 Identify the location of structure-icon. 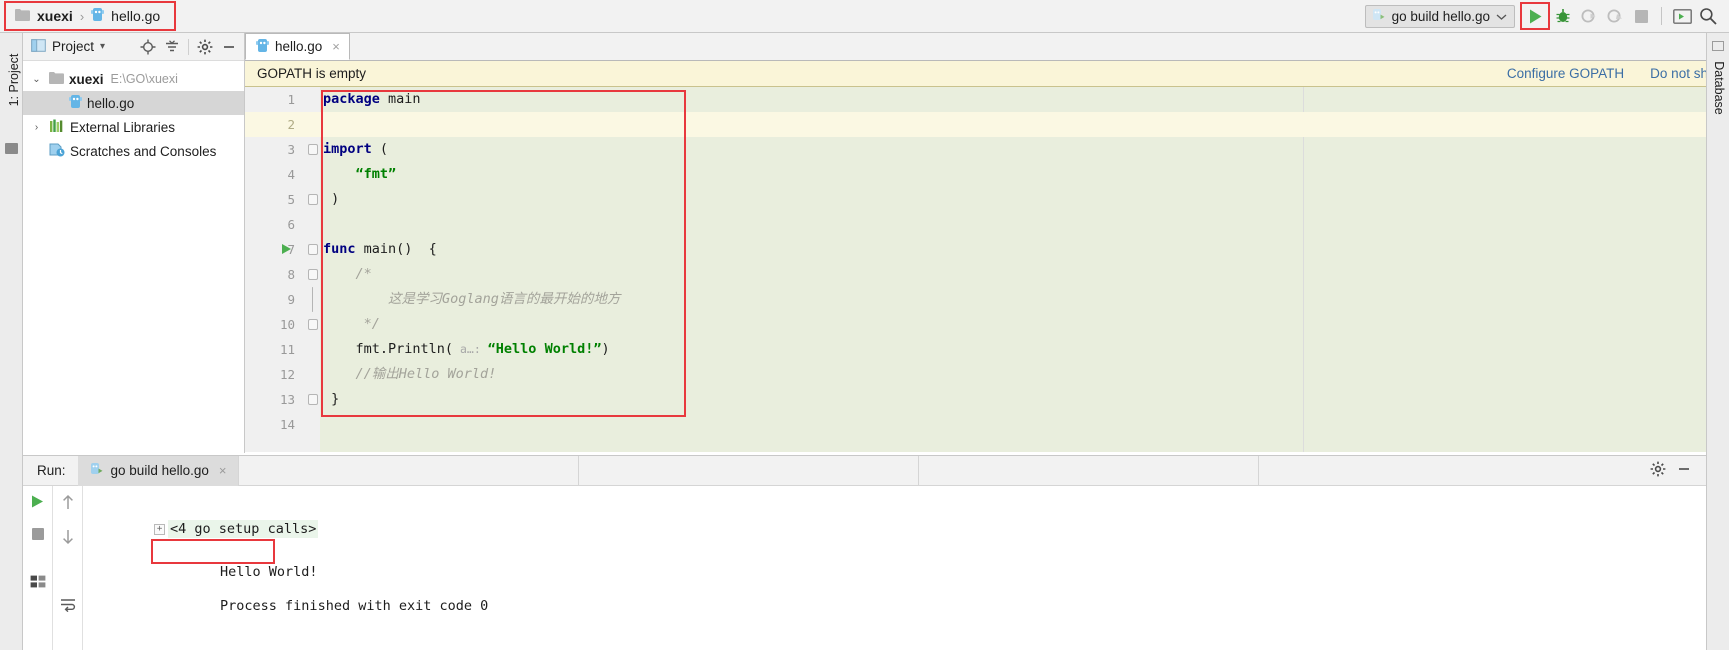
(11, 148).